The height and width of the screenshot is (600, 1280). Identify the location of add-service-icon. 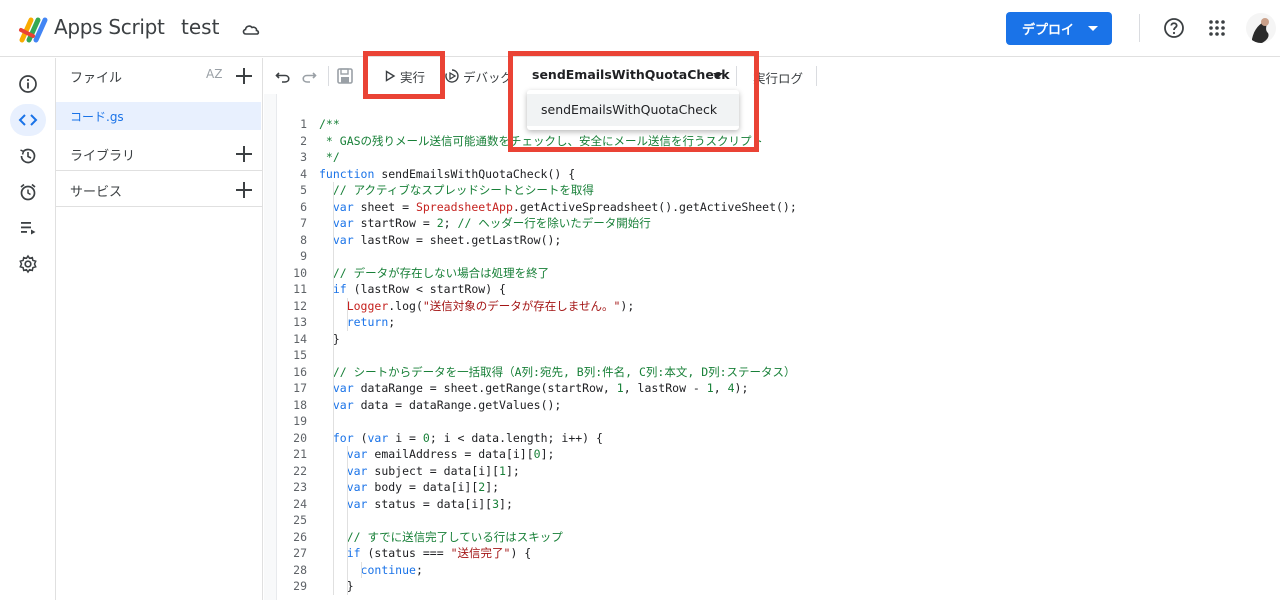
(244, 190).